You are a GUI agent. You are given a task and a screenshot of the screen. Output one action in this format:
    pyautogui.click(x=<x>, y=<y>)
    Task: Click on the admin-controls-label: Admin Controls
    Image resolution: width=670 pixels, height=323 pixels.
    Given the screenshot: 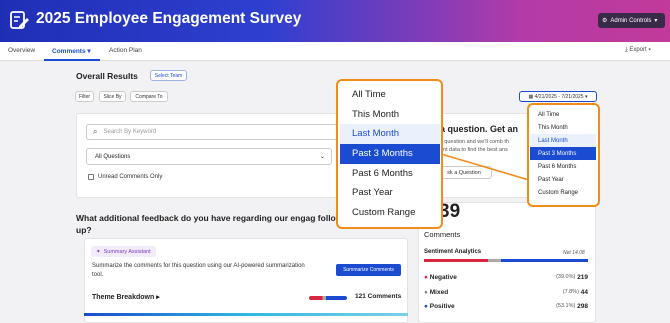 What is the action you would take?
    pyautogui.click(x=631, y=20)
    